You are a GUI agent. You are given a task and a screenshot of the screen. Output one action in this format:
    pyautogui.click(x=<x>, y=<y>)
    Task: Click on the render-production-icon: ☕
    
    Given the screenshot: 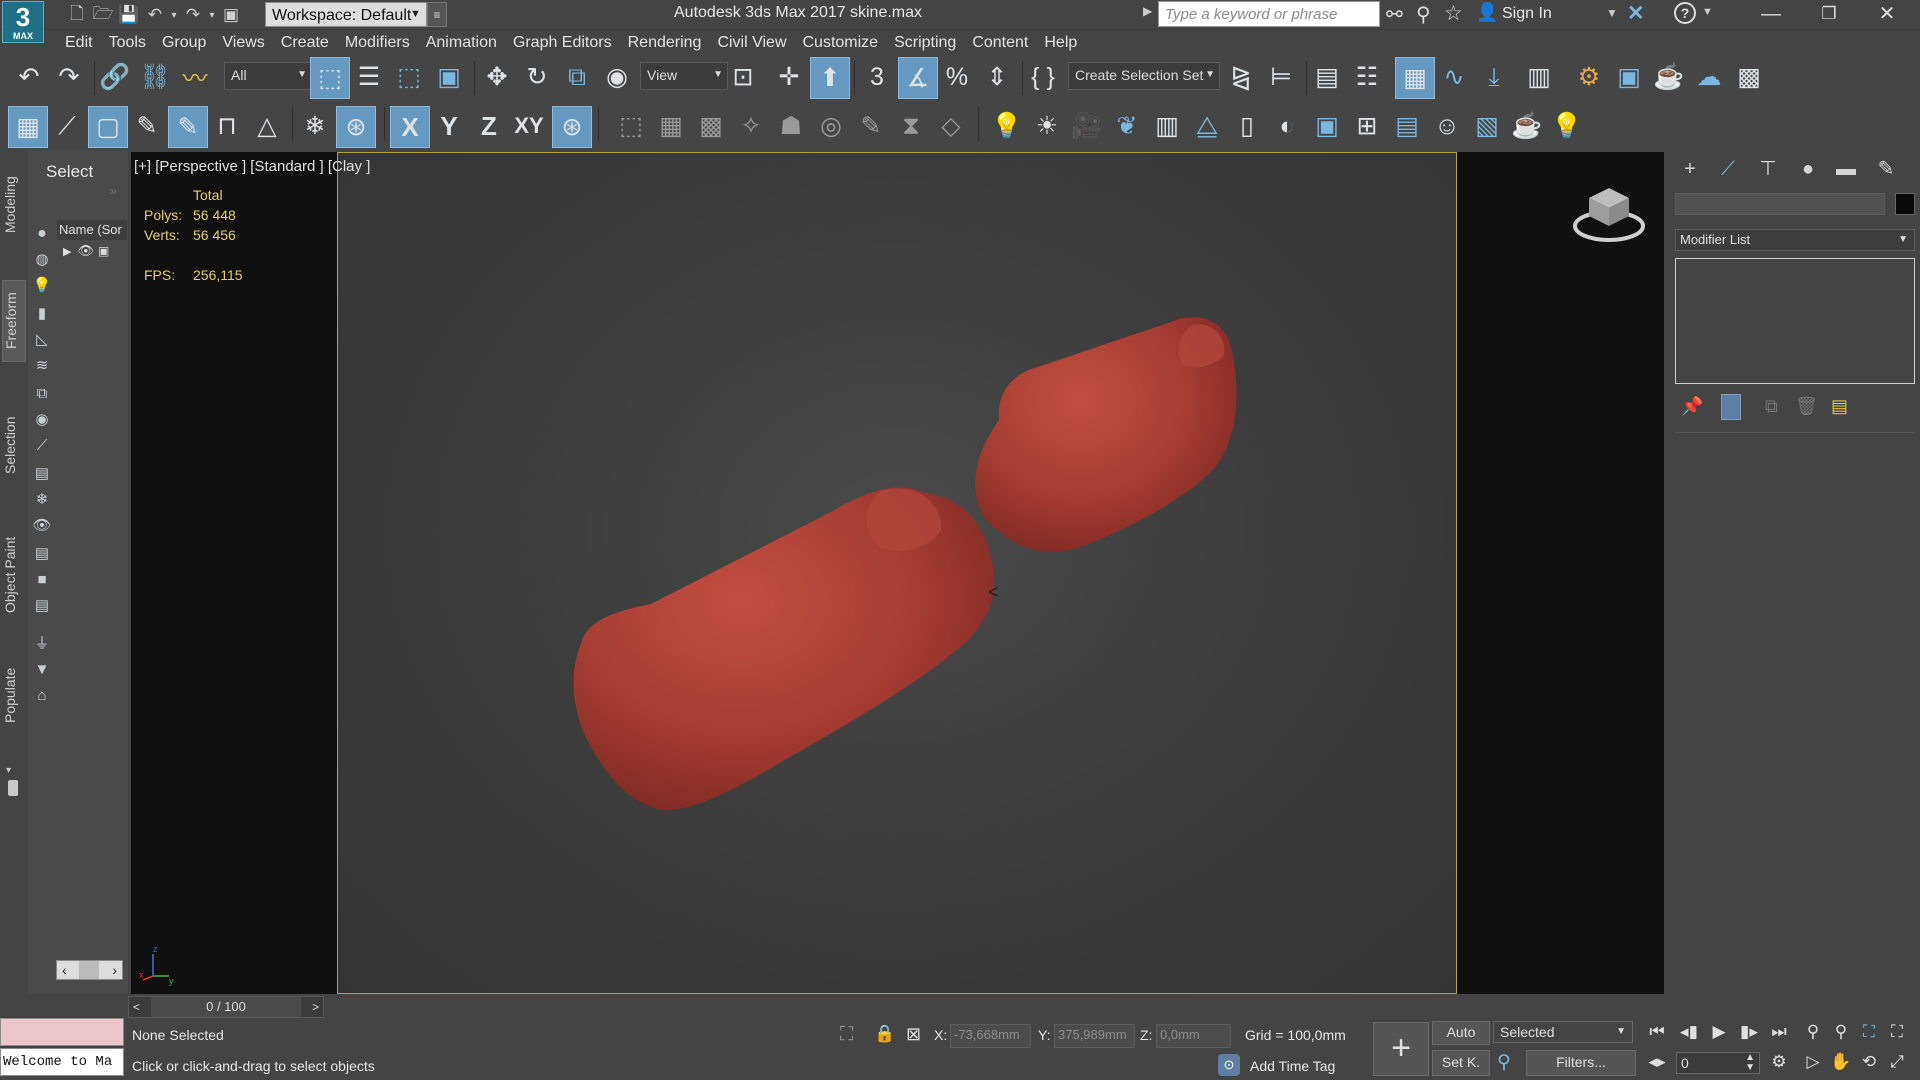 What is the action you would take?
    pyautogui.click(x=1669, y=77)
    